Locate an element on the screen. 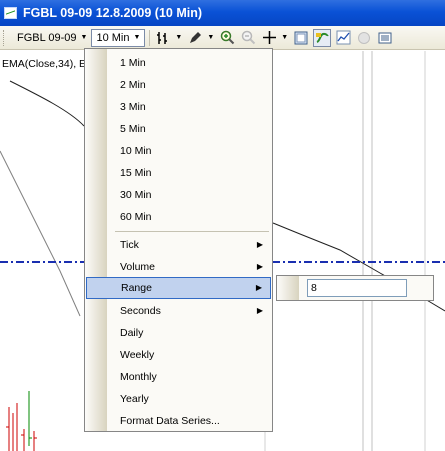  submenu-gutter is located at coordinates (288, 288).